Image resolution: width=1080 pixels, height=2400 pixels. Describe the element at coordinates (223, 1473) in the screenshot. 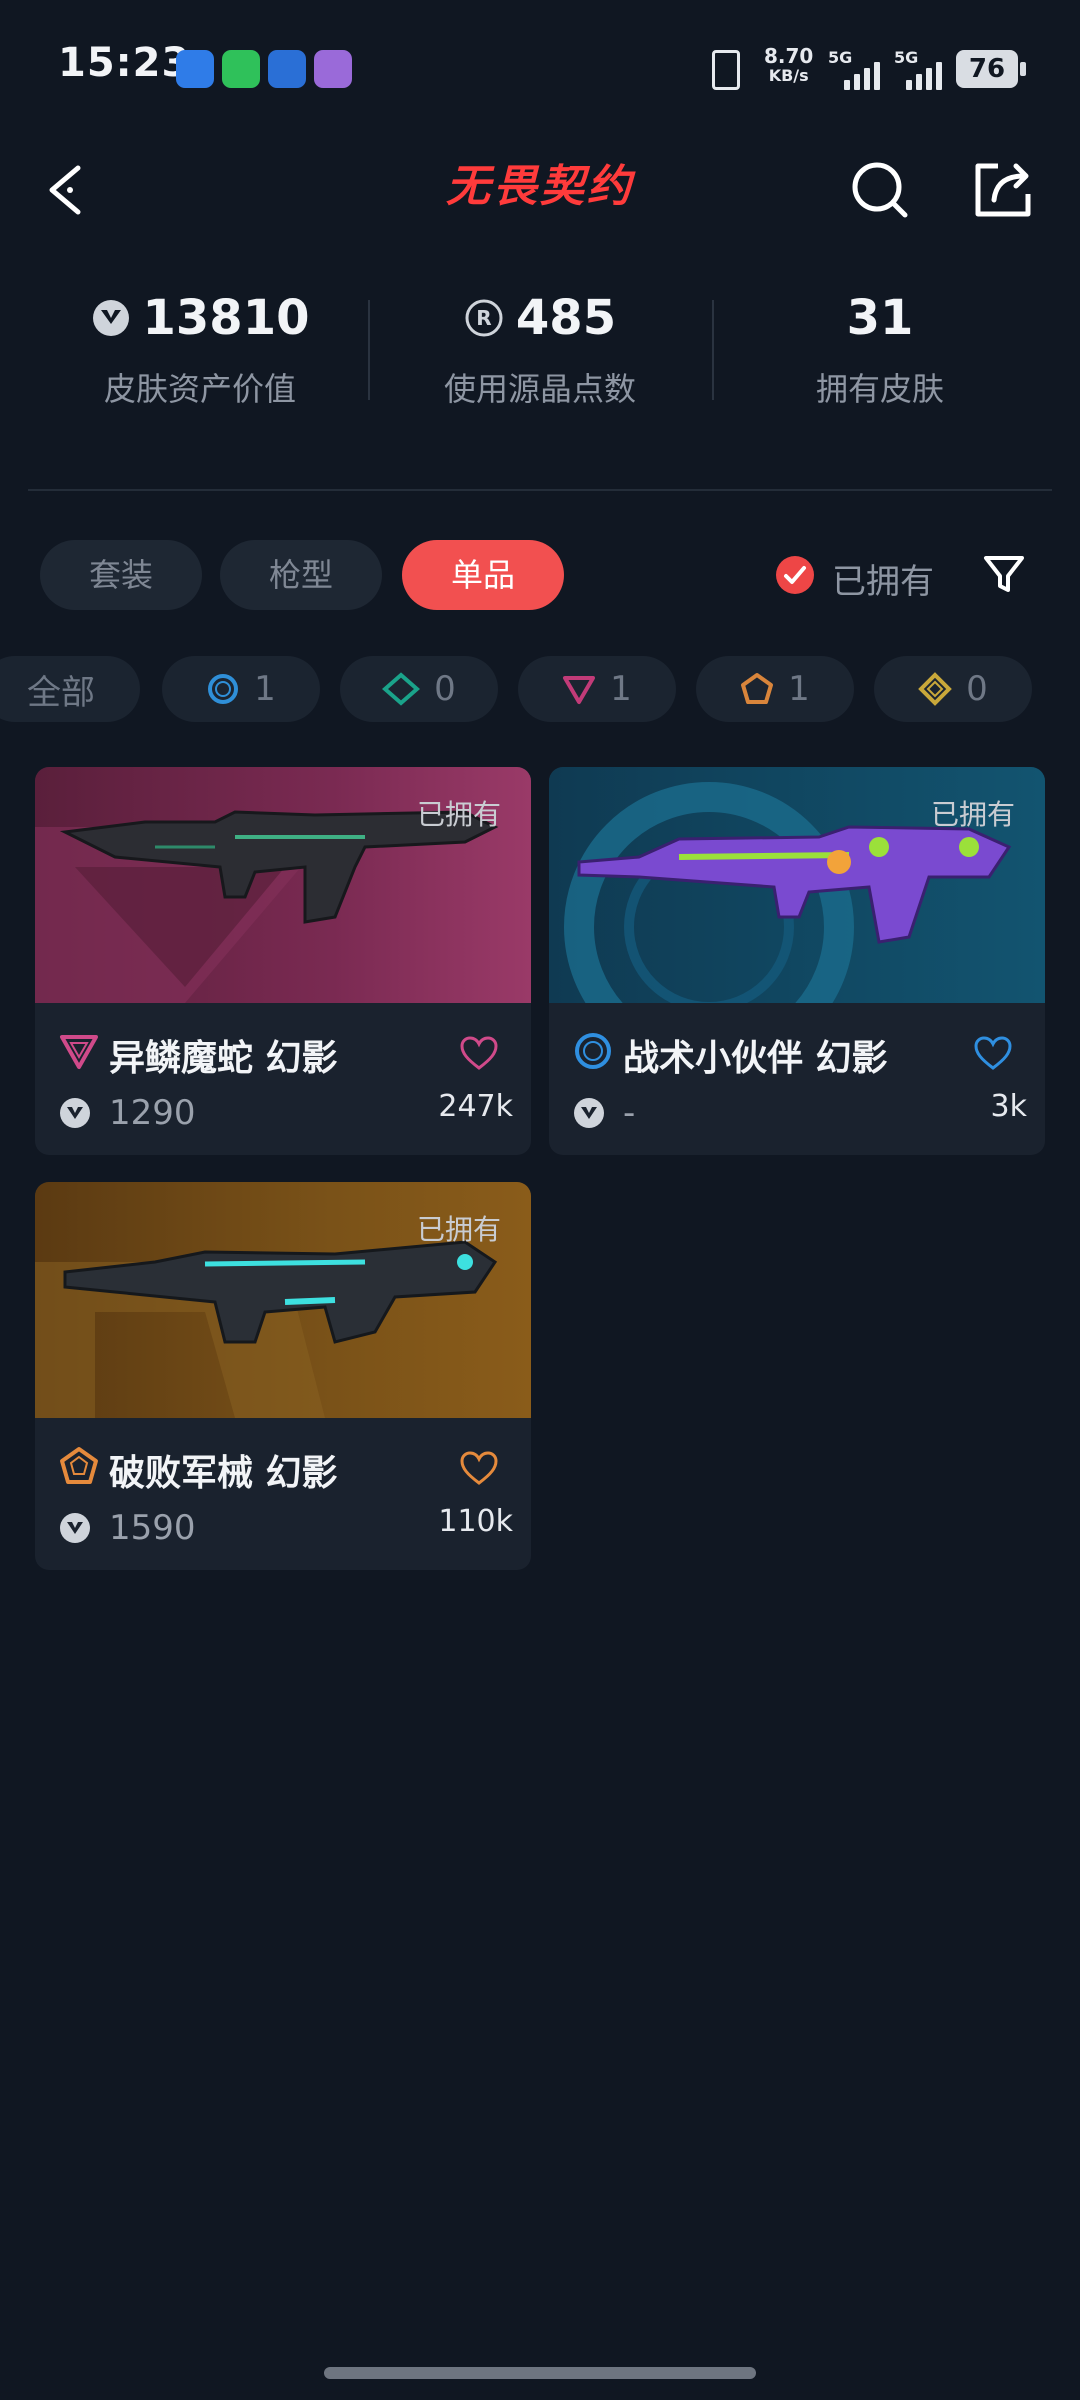

I see `skin-name: 破败军械 幻影` at that location.